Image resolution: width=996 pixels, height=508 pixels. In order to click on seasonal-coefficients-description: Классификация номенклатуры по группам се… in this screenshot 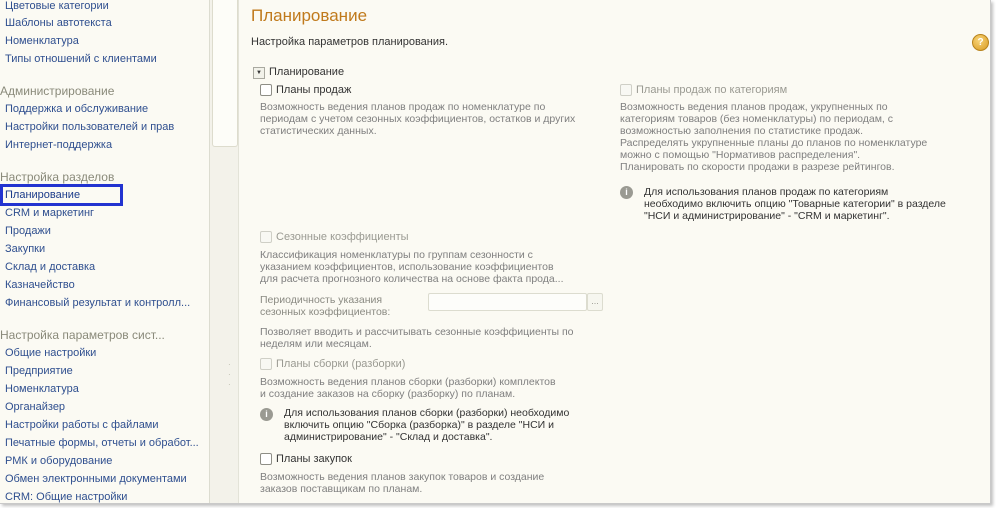, I will do `click(412, 267)`.